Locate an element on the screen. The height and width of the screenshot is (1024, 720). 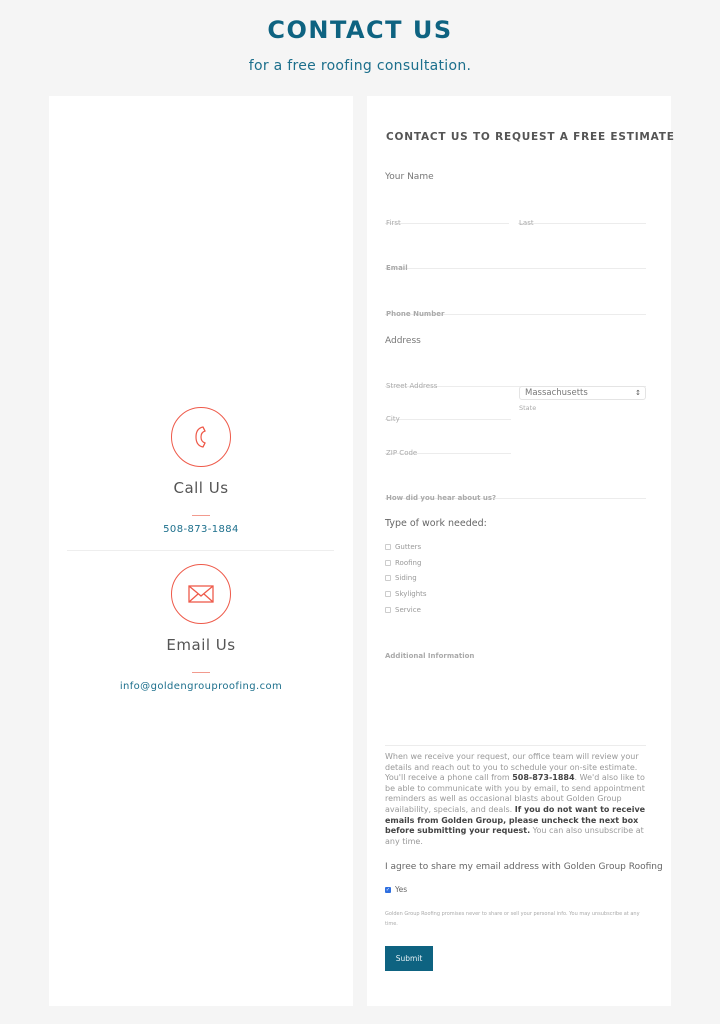
checkbox-label: Siding is located at coordinates (406, 578).